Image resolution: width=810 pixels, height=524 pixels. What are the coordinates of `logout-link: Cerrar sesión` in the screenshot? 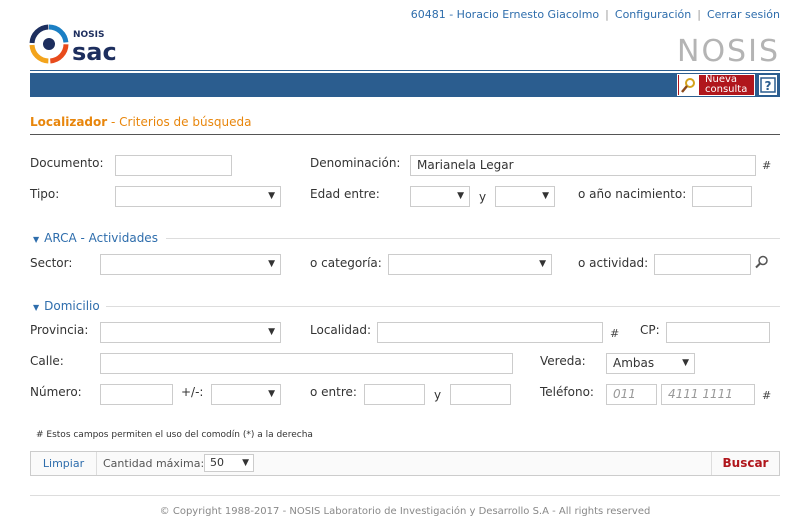 It's located at (743, 14).